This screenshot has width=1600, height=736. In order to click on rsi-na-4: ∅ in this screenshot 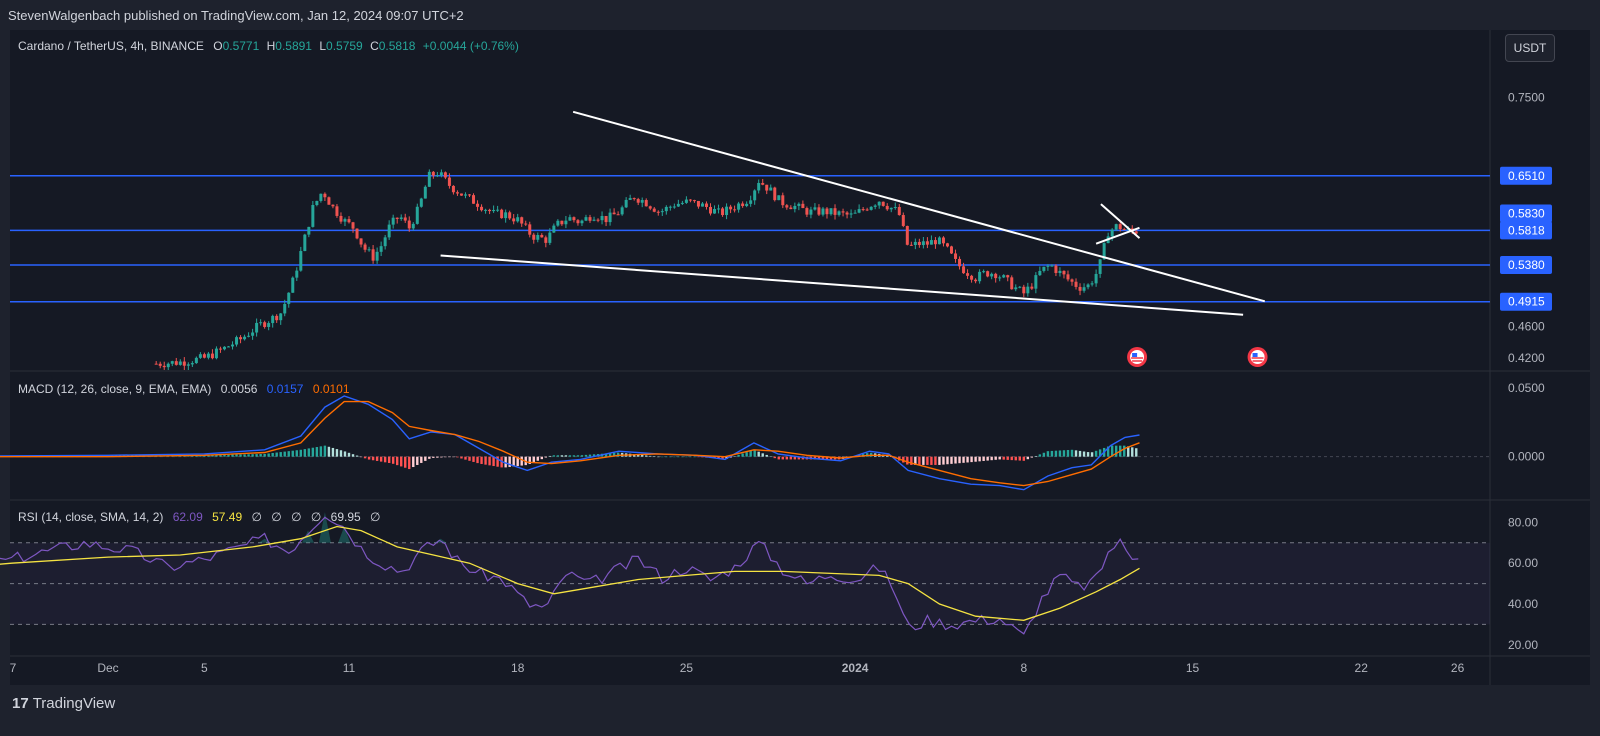, I will do `click(316, 517)`.